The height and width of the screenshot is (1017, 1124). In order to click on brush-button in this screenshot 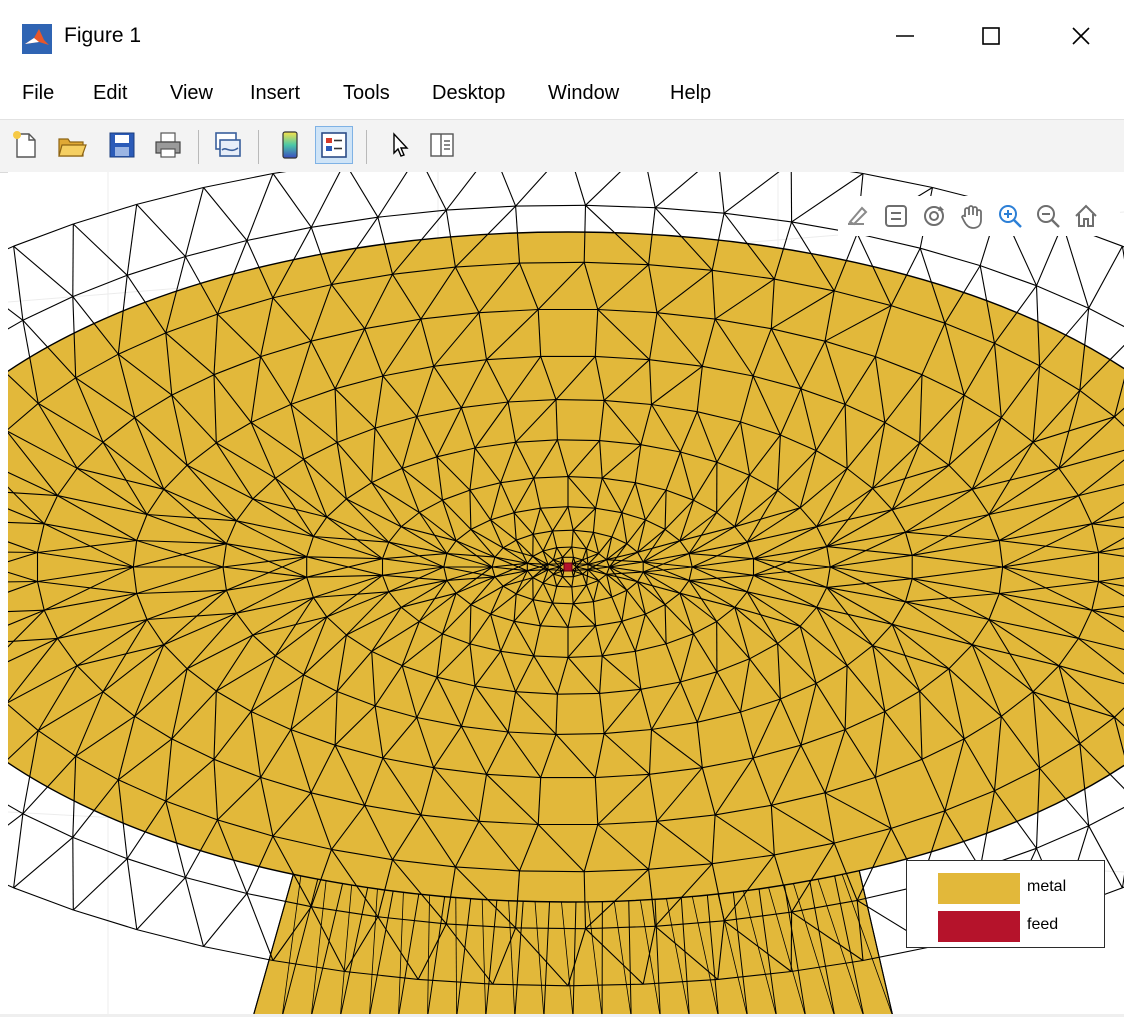, I will do `click(896, 216)`.